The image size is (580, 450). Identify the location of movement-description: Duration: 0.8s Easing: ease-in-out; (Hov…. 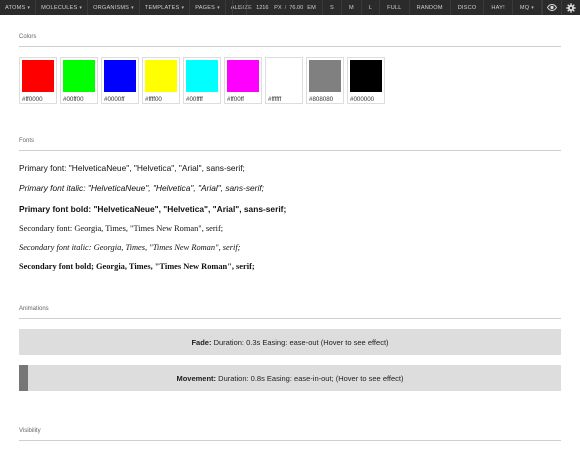
(310, 378).